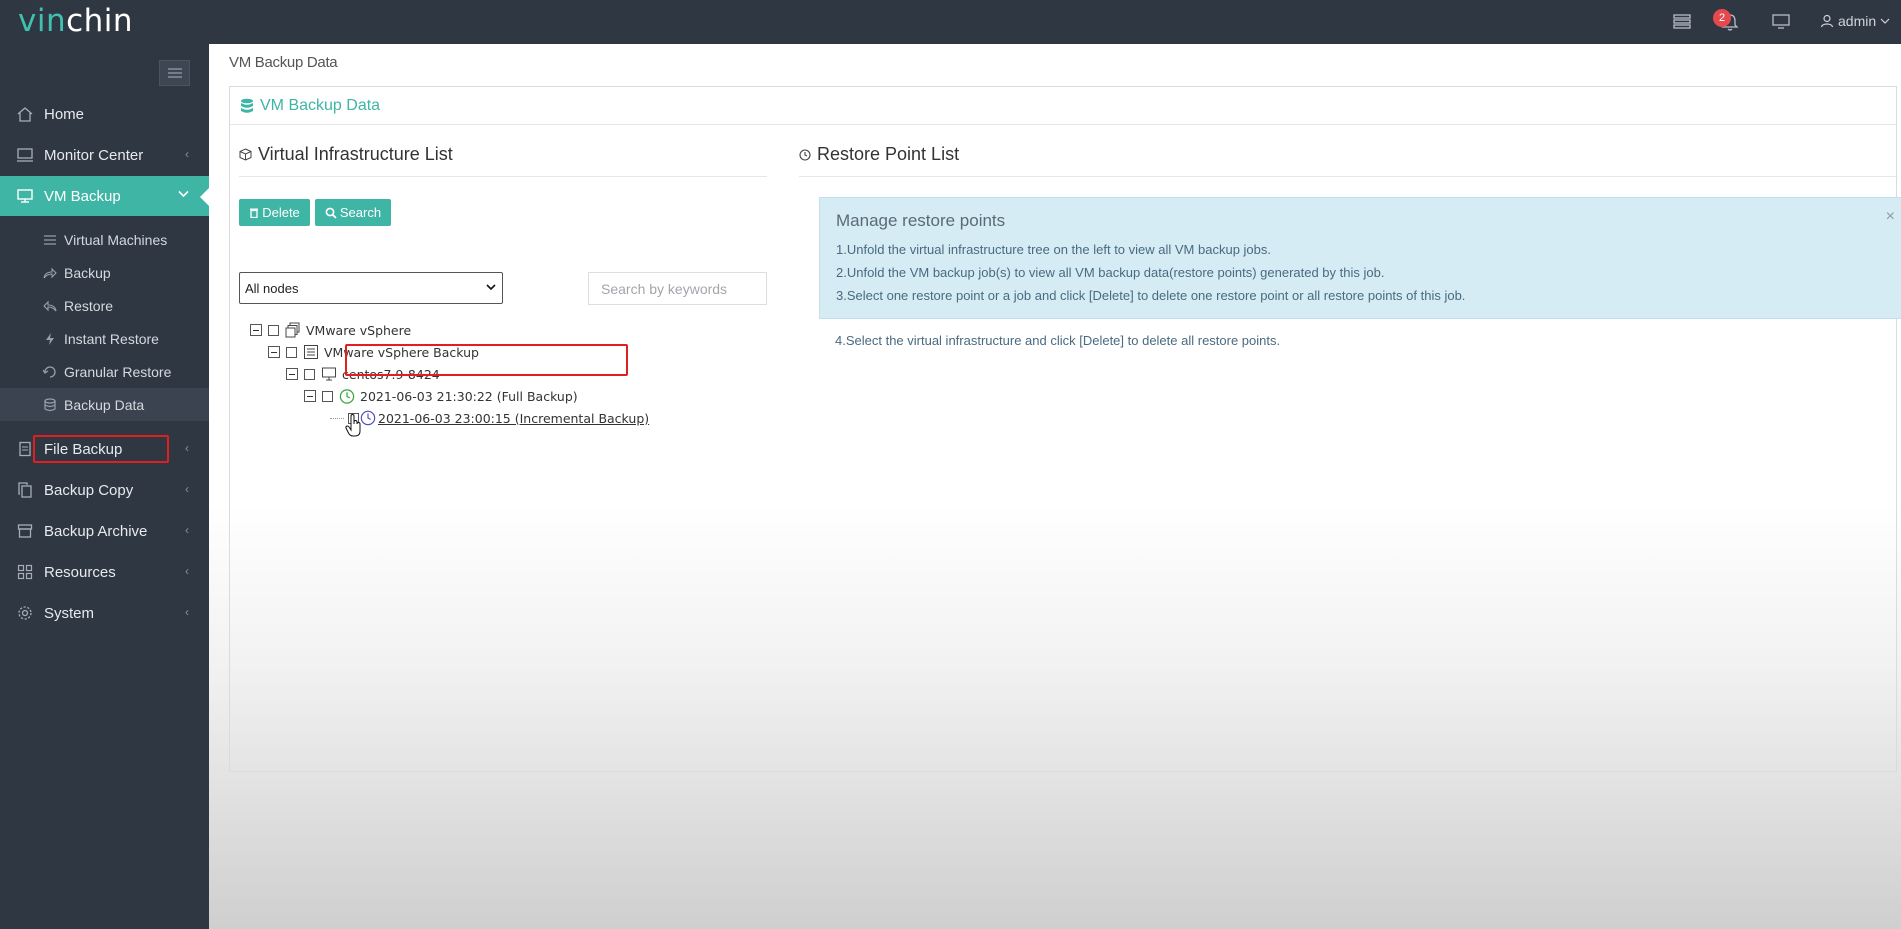 This screenshot has width=1901, height=929. What do you see at coordinates (1063, 106) in the screenshot?
I see `panel-header: VM Backup Data` at bounding box center [1063, 106].